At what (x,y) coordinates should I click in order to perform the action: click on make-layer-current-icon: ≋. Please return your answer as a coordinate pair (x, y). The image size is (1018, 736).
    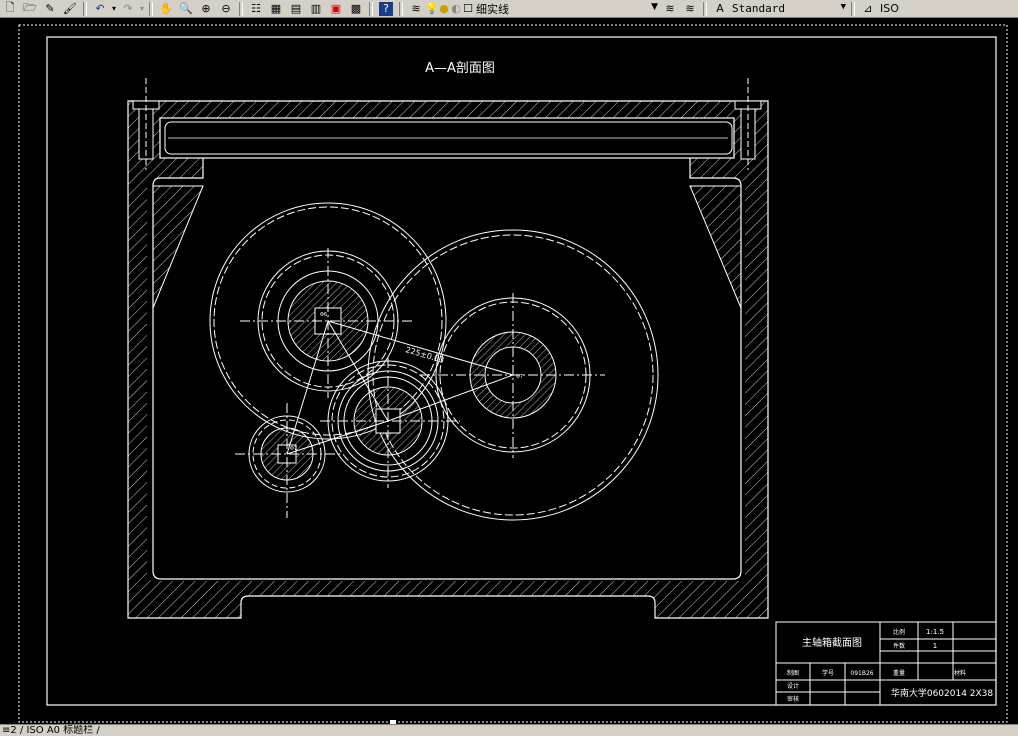
    Looking at the image, I should click on (670, 9).